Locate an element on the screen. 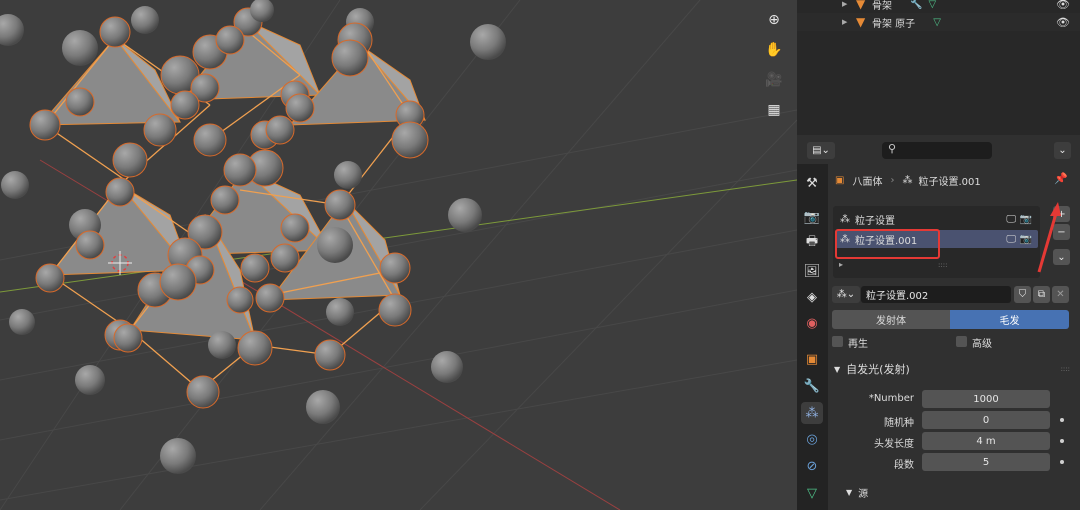 This screenshot has width=1080, height=510. advanced-checkbox is located at coordinates (961, 341).